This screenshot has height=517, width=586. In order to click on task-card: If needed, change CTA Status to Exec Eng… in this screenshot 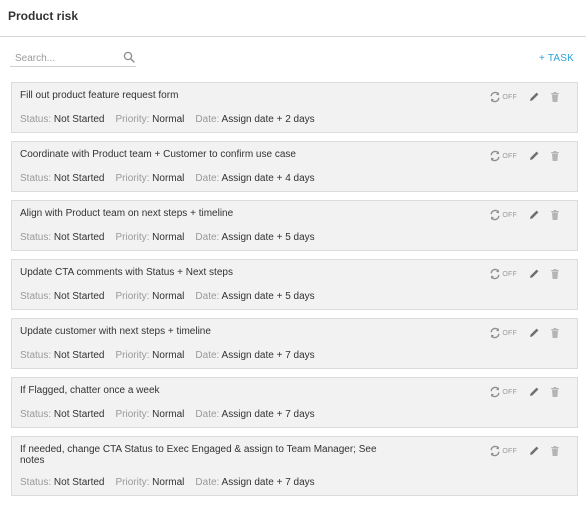, I will do `click(294, 466)`.